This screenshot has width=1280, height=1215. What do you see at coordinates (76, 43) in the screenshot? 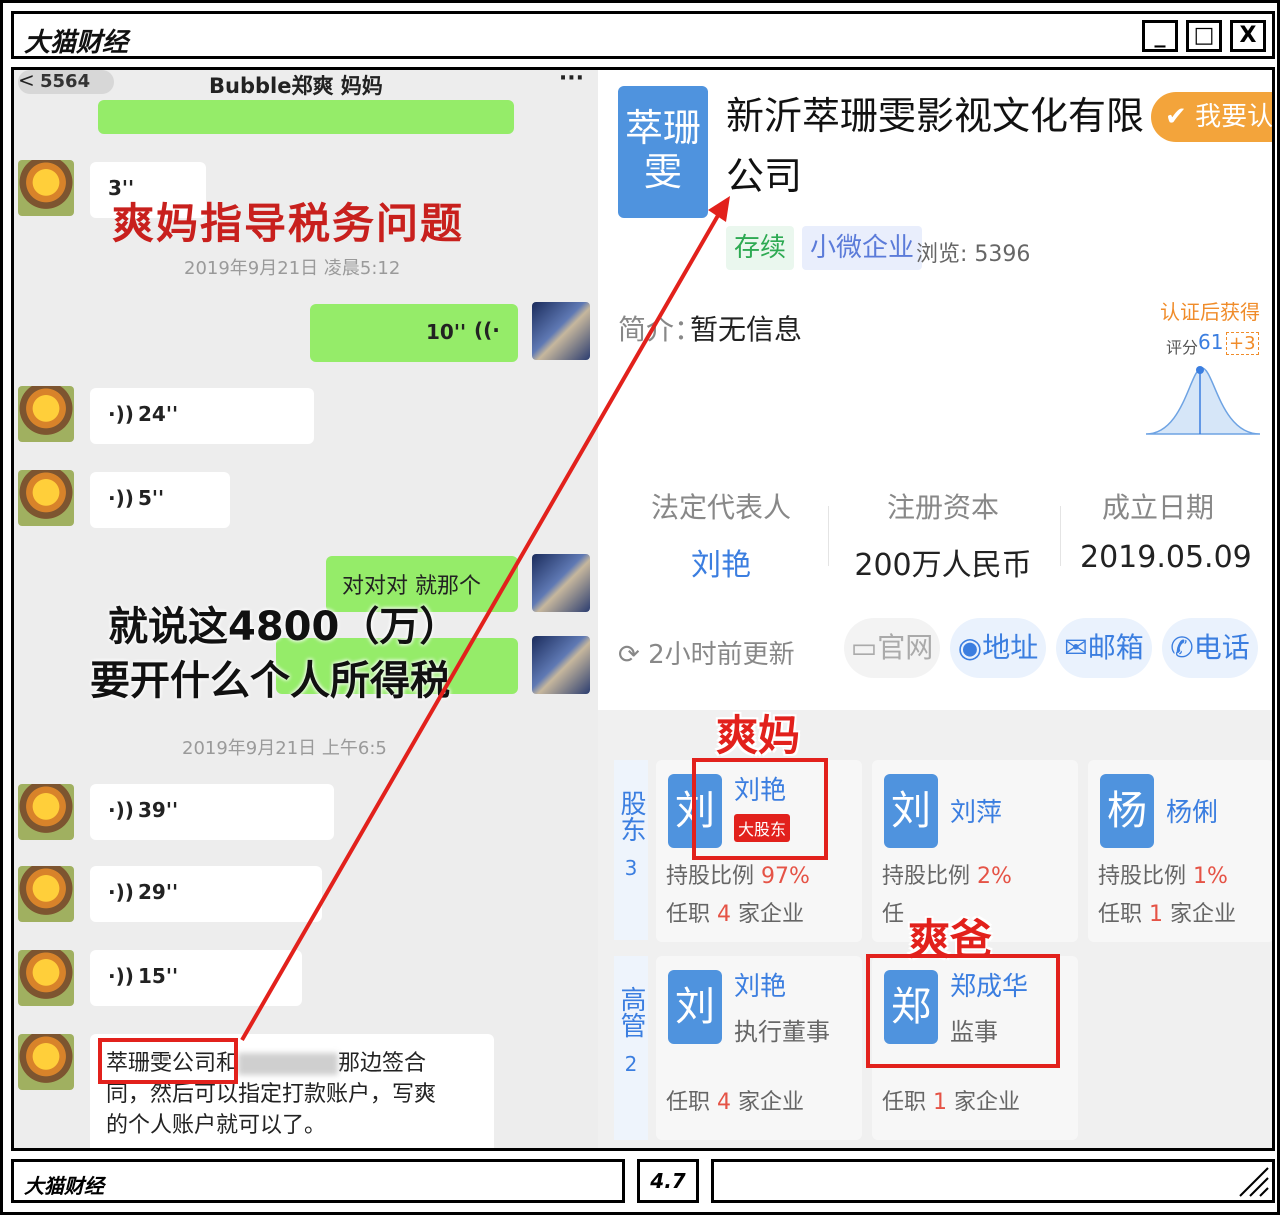
I see `window-title: 大猫财经` at bounding box center [76, 43].